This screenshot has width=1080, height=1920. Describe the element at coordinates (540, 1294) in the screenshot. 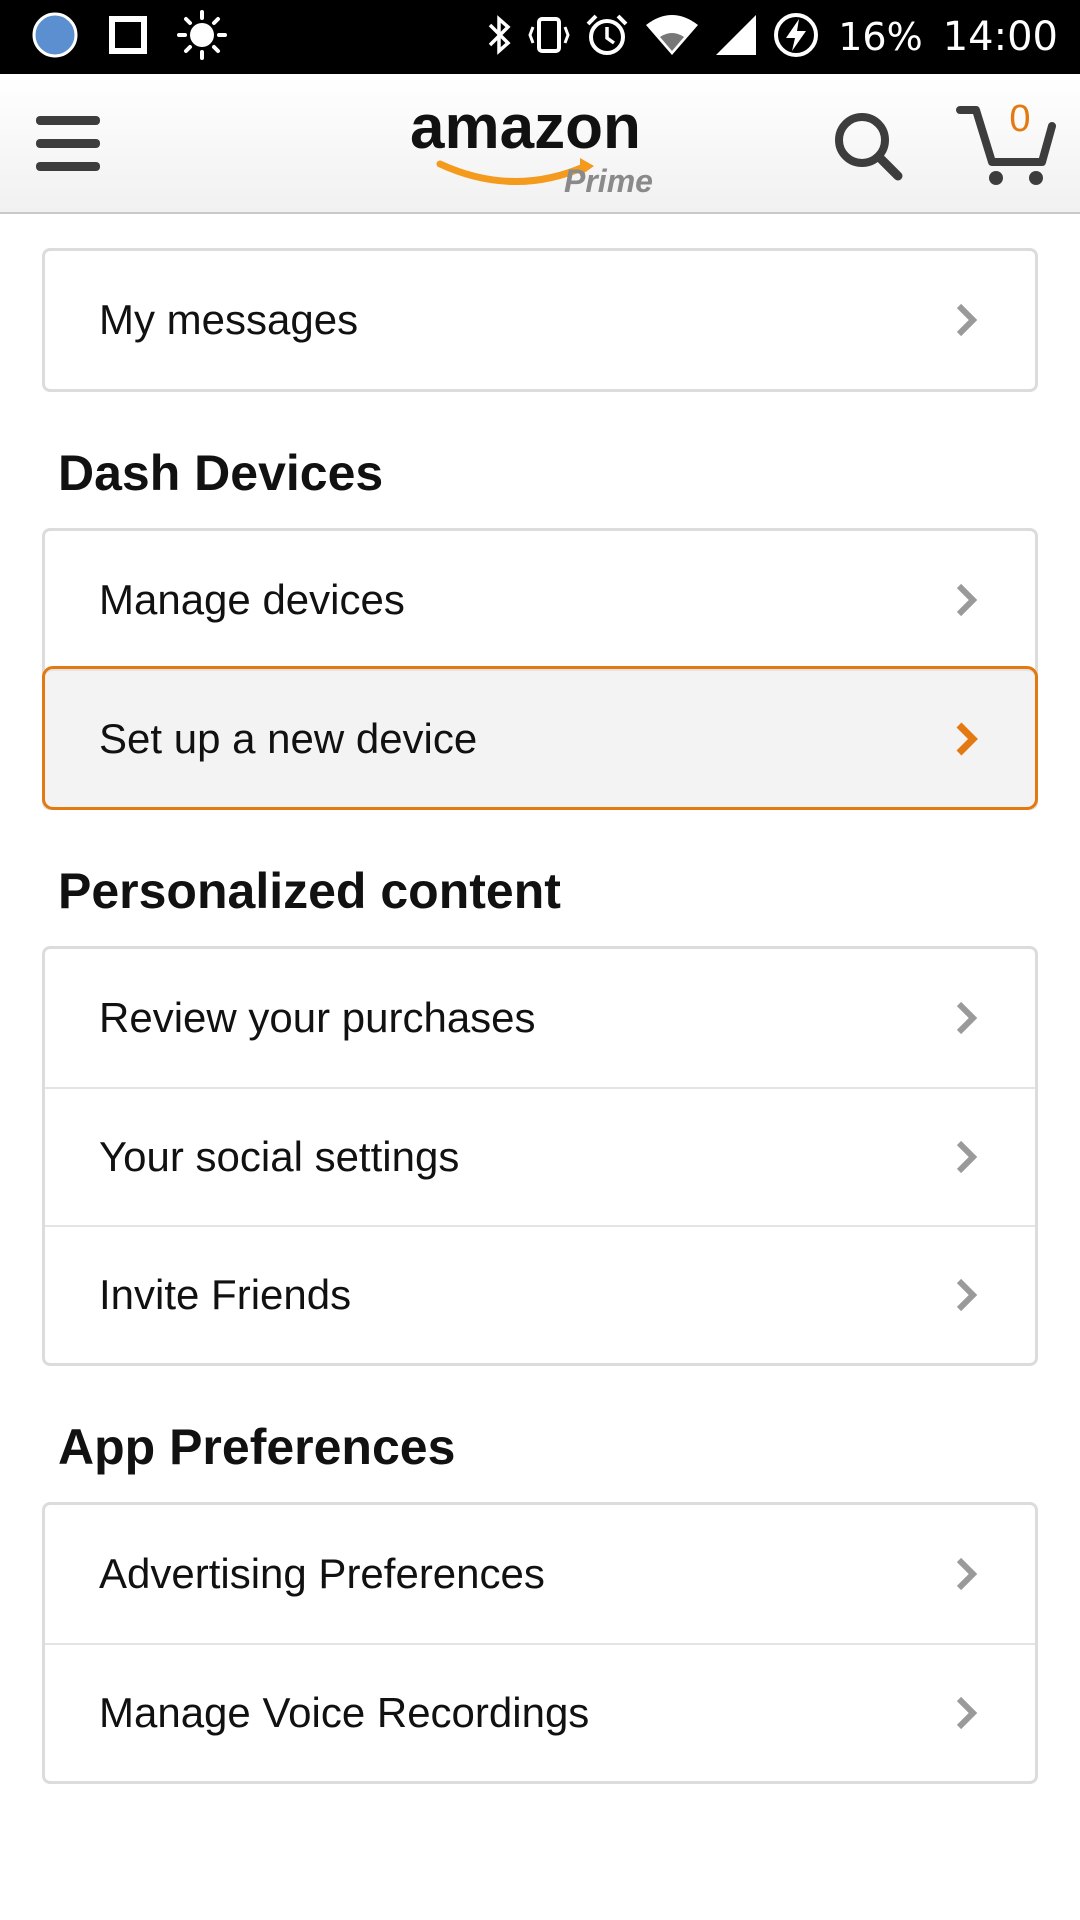

I see `list-item-invite-friends: Invite Friends` at that location.